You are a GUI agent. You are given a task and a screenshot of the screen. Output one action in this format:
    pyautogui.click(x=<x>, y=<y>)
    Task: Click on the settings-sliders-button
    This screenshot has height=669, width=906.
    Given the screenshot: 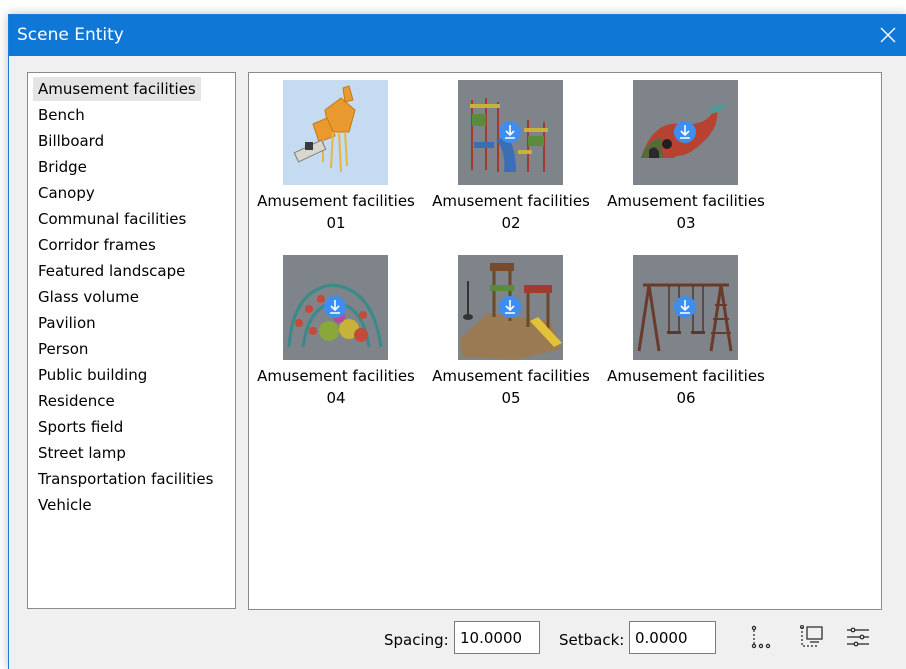 What is the action you would take?
    pyautogui.click(x=858, y=637)
    